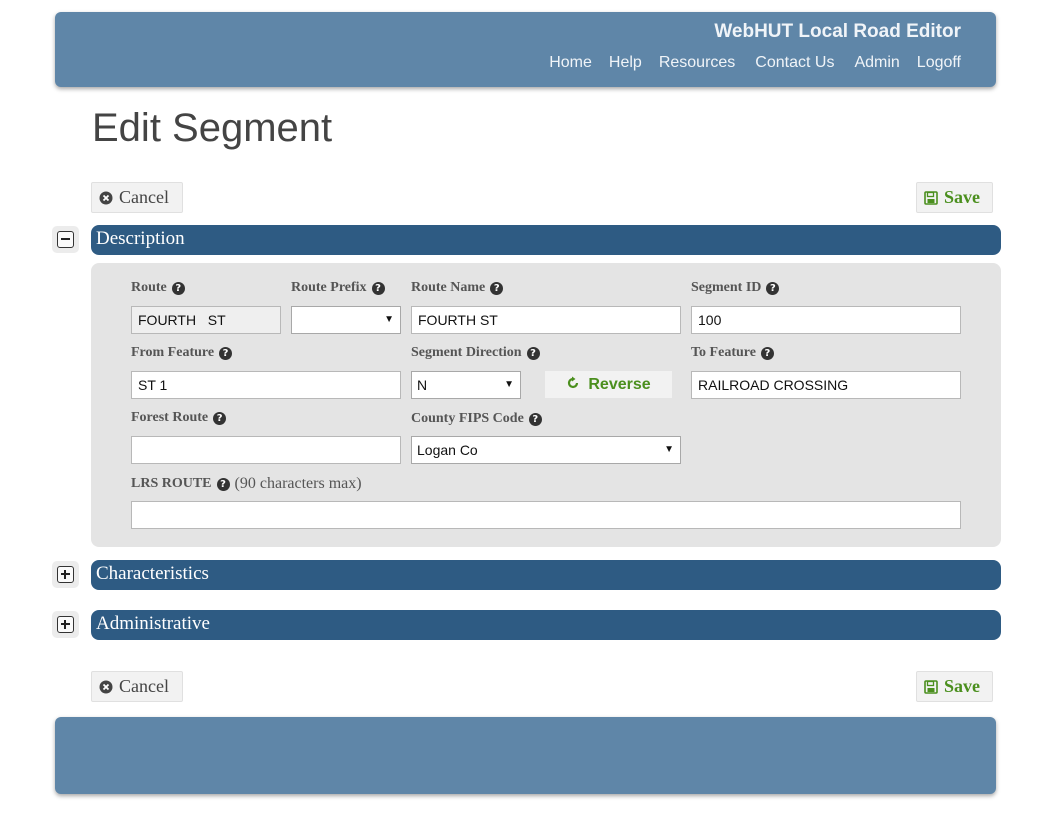 This screenshot has height=816, width=1051. I want to click on save-button-top: Save, so click(954, 197).